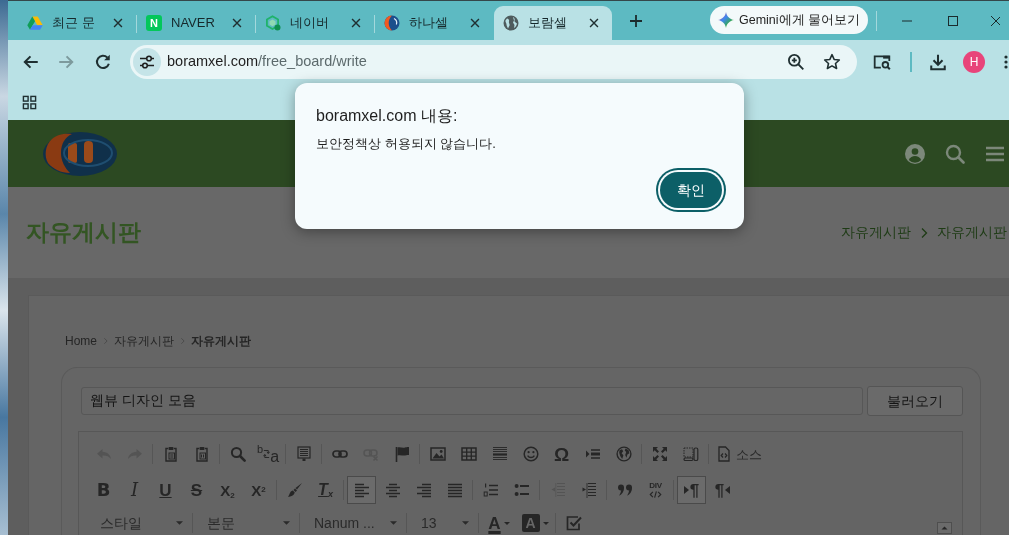 The image size is (1009, 535). Describe the element at coordinates (553, 23) in the screenshot. I see `browser-tab: 보람셀` at that location.